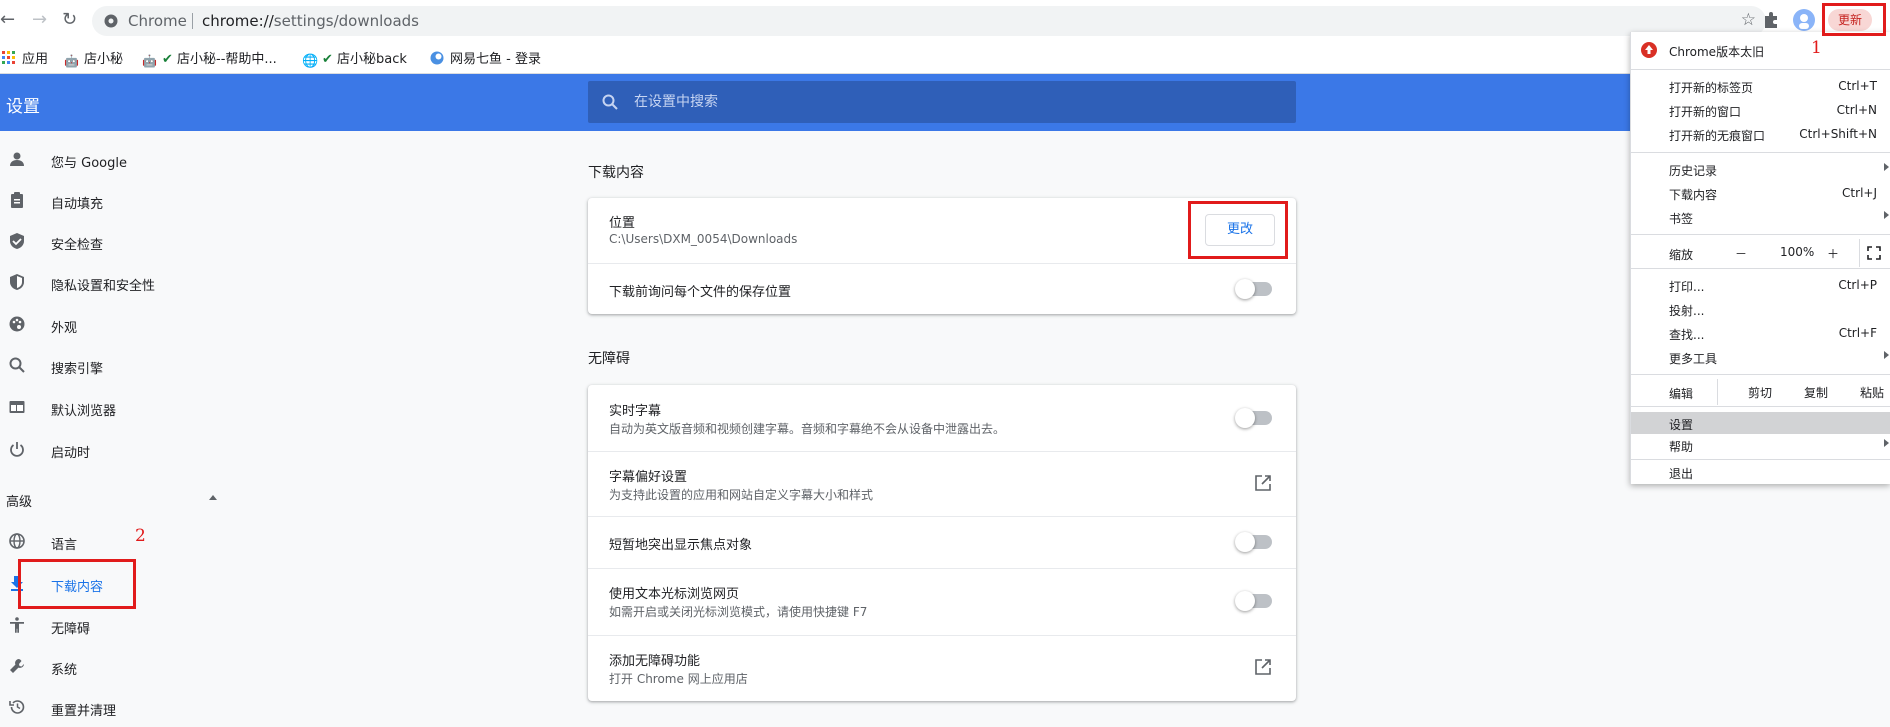  What do you see at coordinates (1760, 445) in the screenshot?
I see `menu-help: 帮助` at bounding box center [1760, 445].